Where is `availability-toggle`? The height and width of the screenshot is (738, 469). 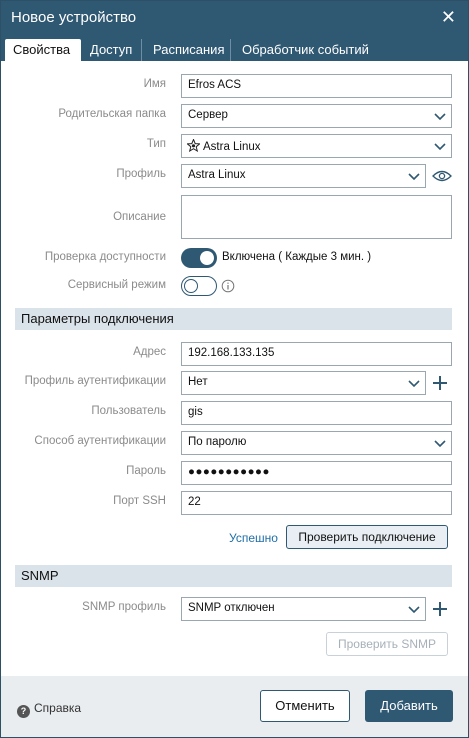 availability-toggle is located at coordinates (199, 258).